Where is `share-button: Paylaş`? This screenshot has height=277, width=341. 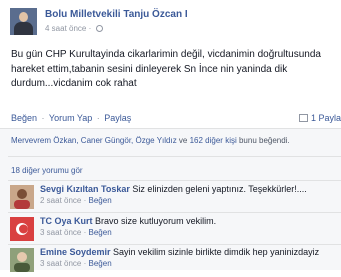 share-button: Paylaş is located at coordinates (117, 118).